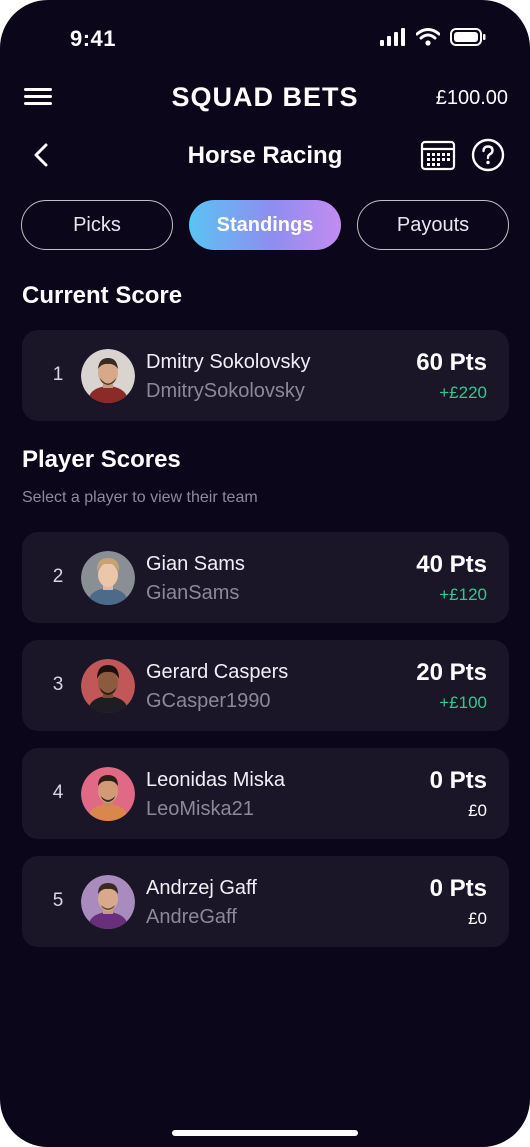 The height and width of the screenshot is (1147, 530). What do you see at coordinates (463, 702) in the screenshot?
I see `player-payout: +£100` at bounding box center [463, 702].